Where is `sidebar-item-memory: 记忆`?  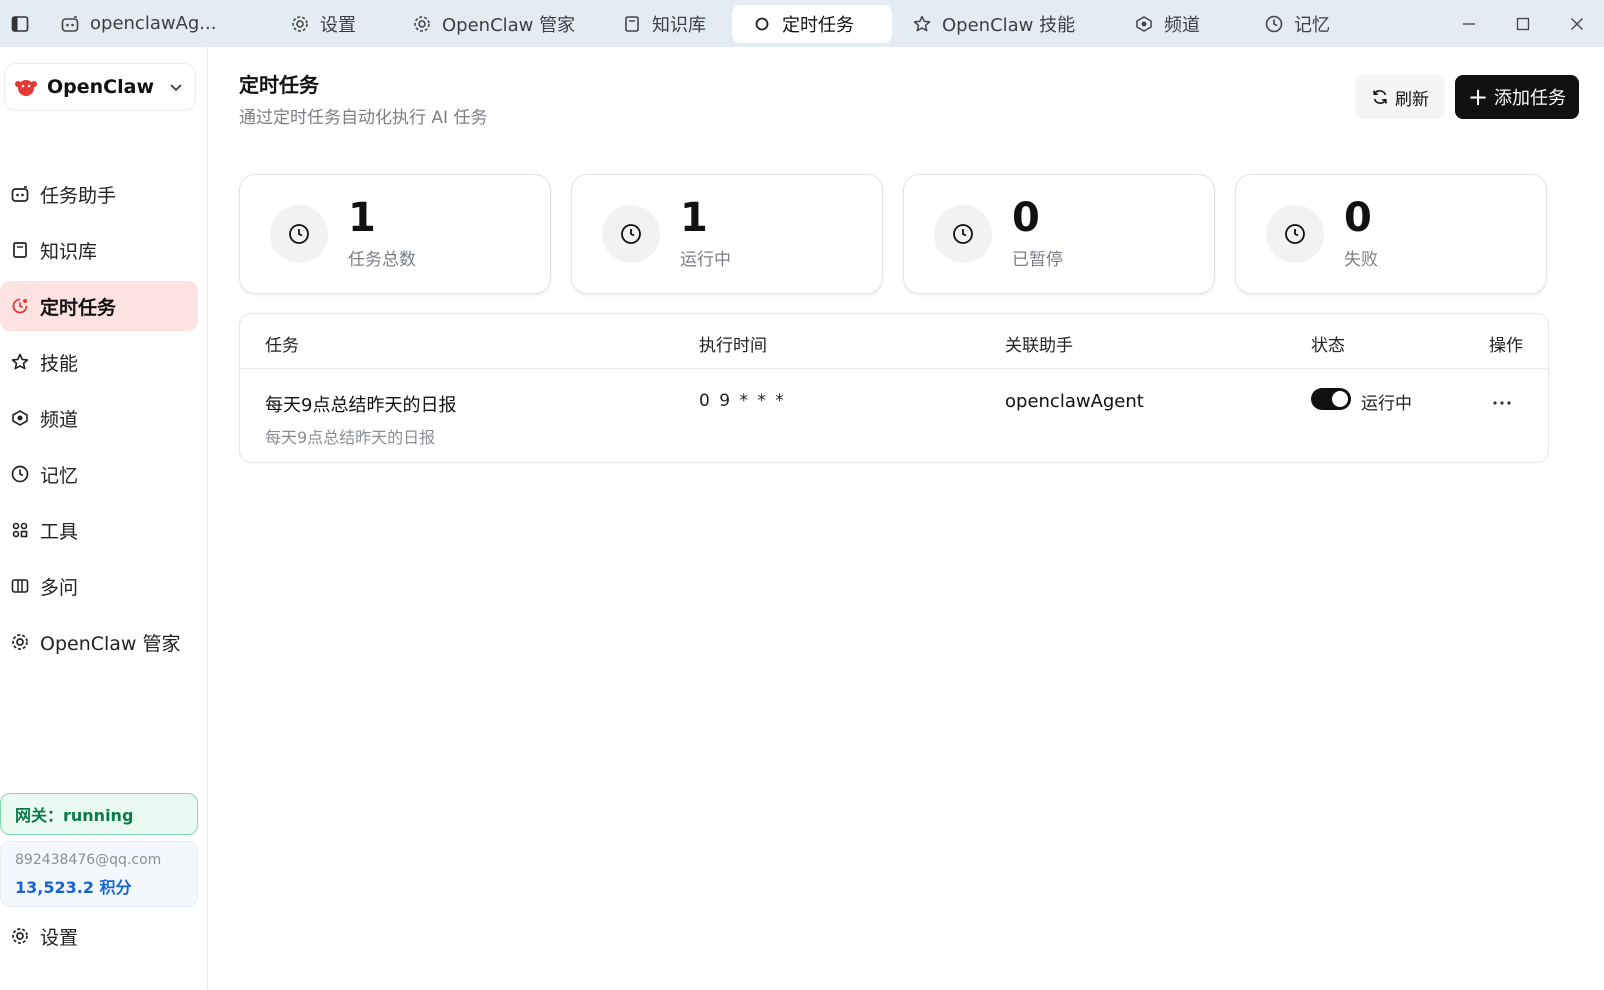 sidebar-item-memory: 记忆 is located at coordinates (99, 474).